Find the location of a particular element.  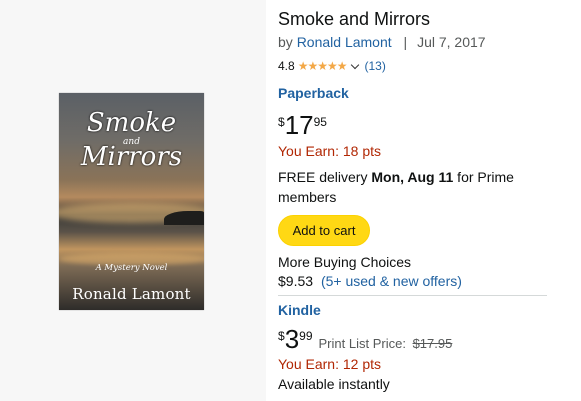

used-offers-link: (5+ used & new offers) is located at coordinates (391, 281).